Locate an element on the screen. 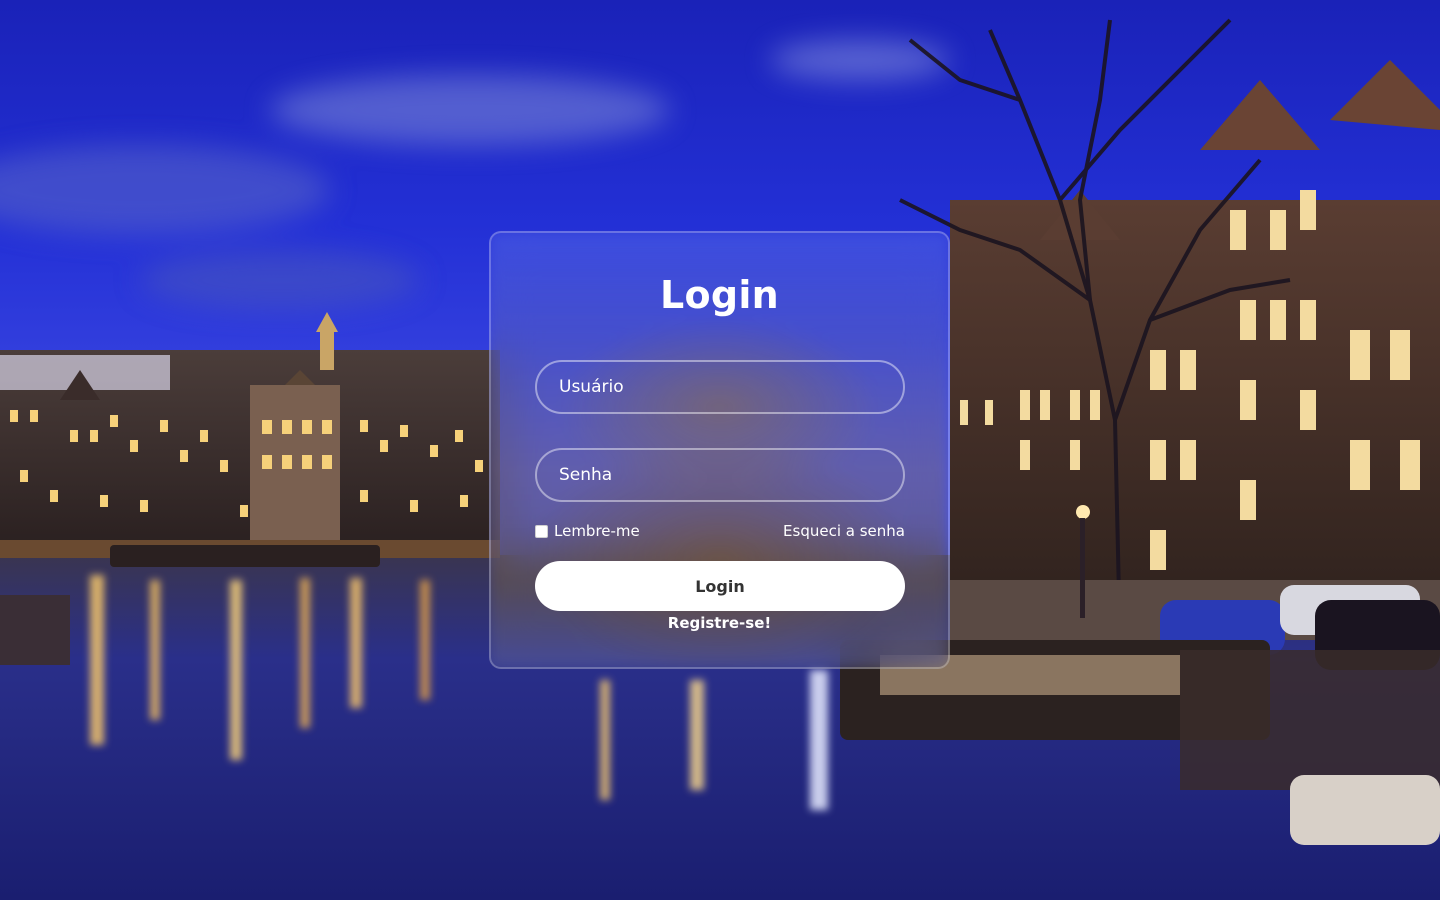  remember-forgot-row: Lembre-me Esqueci a senha is located at coordinates (720, 533).